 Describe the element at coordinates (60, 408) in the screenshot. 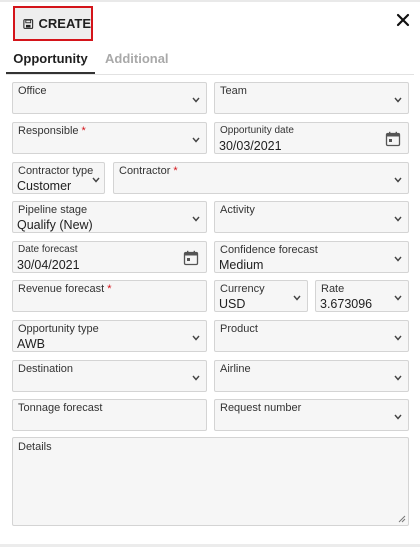

I see `tonnage-forecast-label: Tonnage forecast` at that location.